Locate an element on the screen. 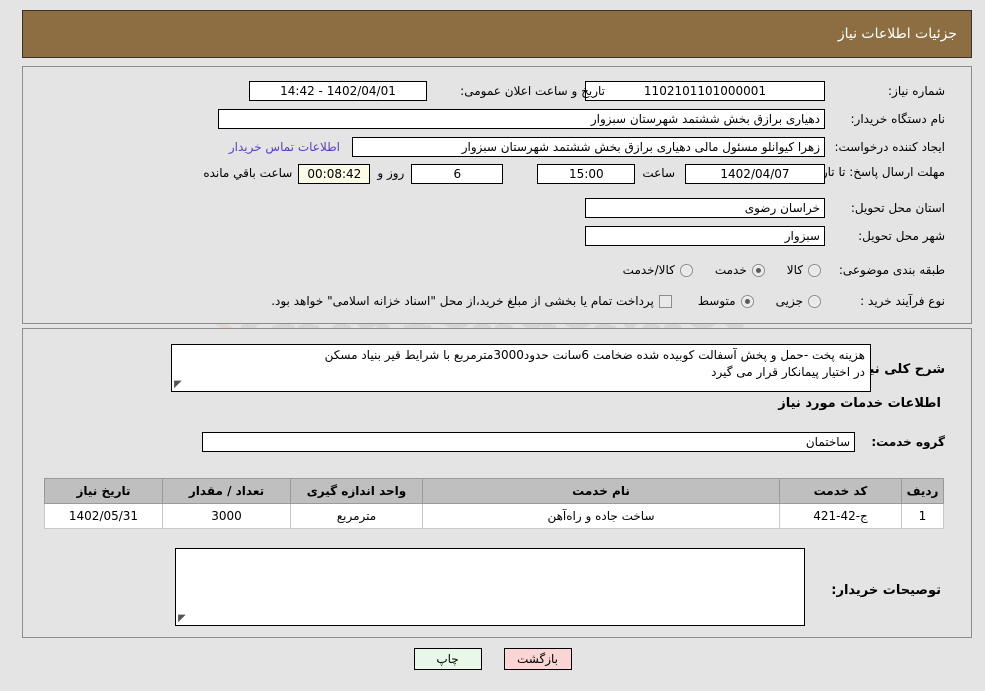  category-label: طبقه بندی موضوعی: is located at coordinates (891, 270).